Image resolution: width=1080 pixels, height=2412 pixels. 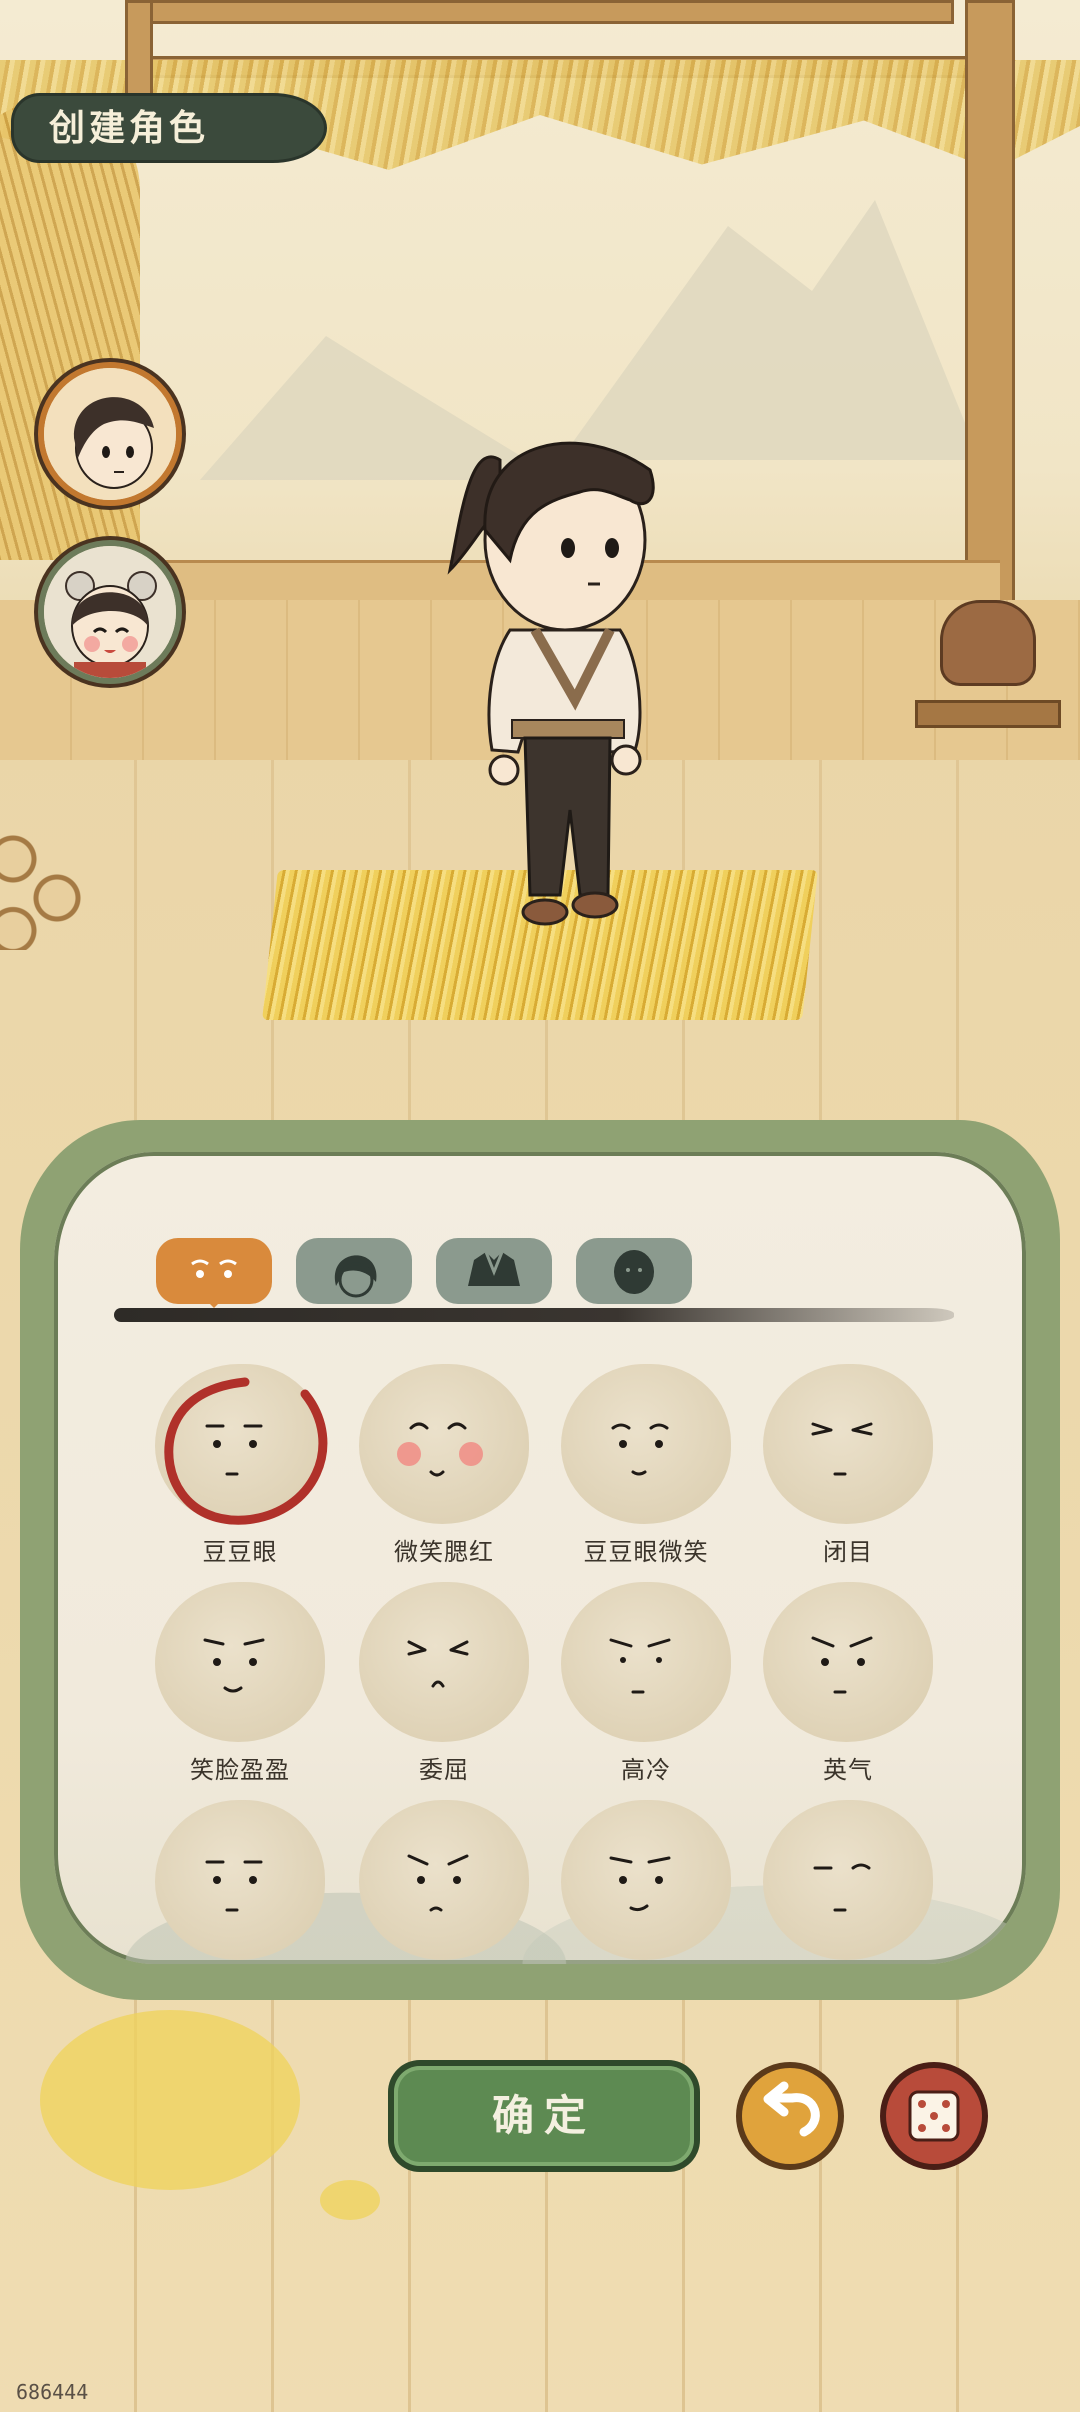 I want to click on firewood-logs, so click(x=45, y=885).